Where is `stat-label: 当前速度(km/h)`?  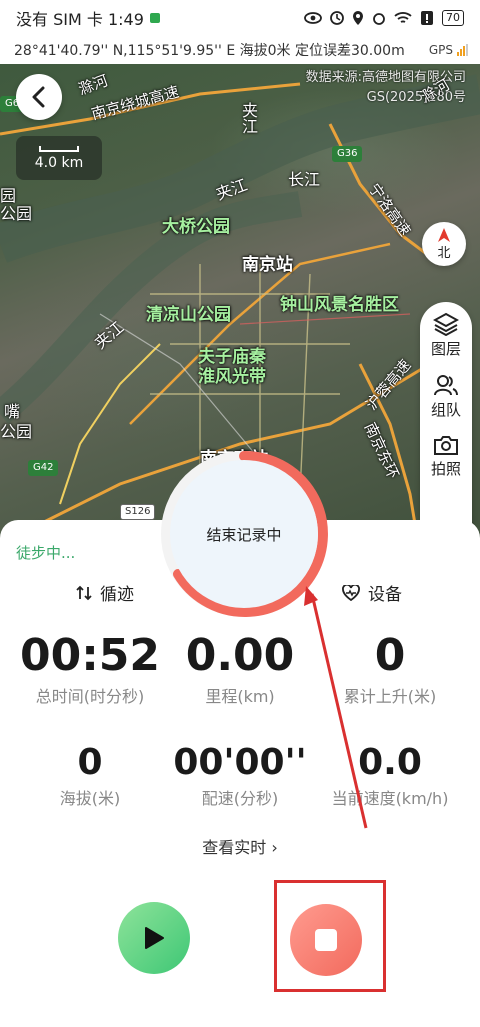 stat-label: 当前速度(km/h) is located at coordinates (390, 798).